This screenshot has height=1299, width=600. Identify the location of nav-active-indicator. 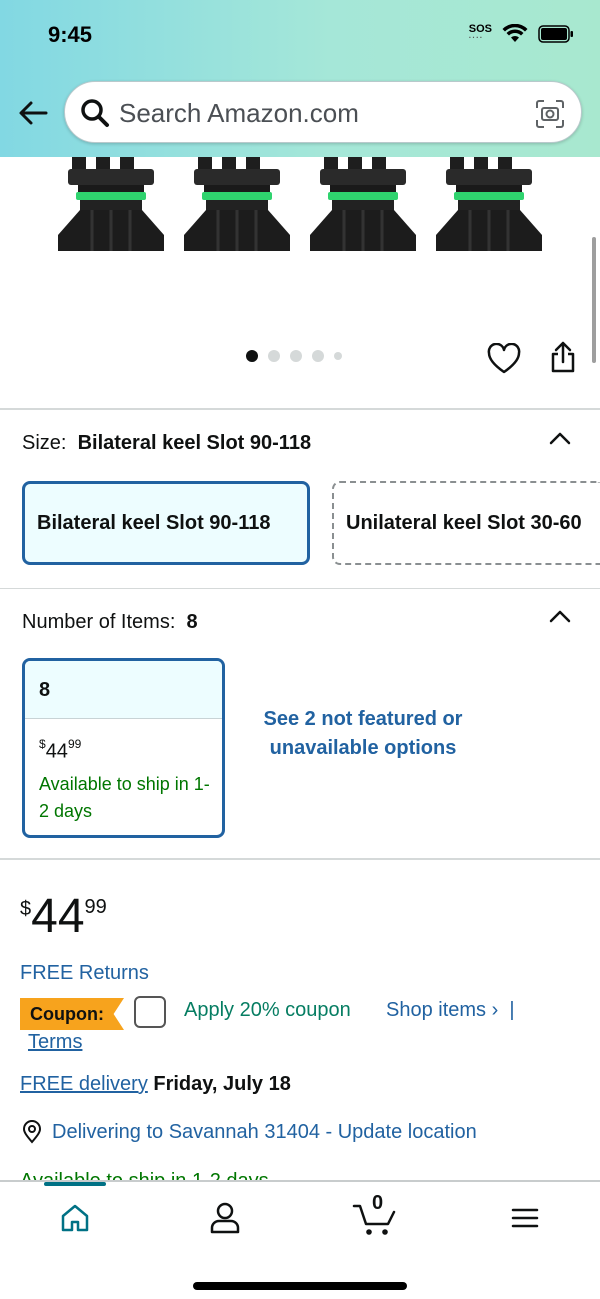
(75, 1184).